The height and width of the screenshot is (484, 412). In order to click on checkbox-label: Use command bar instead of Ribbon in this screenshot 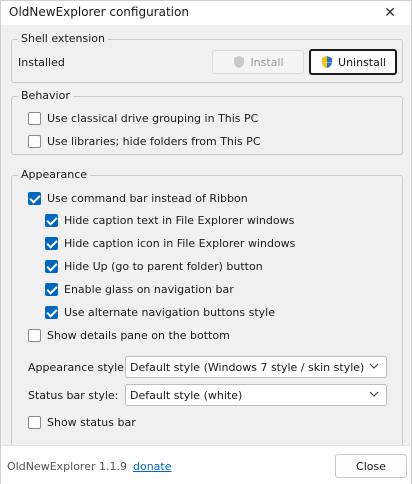, I will do `click(147, 198)`.